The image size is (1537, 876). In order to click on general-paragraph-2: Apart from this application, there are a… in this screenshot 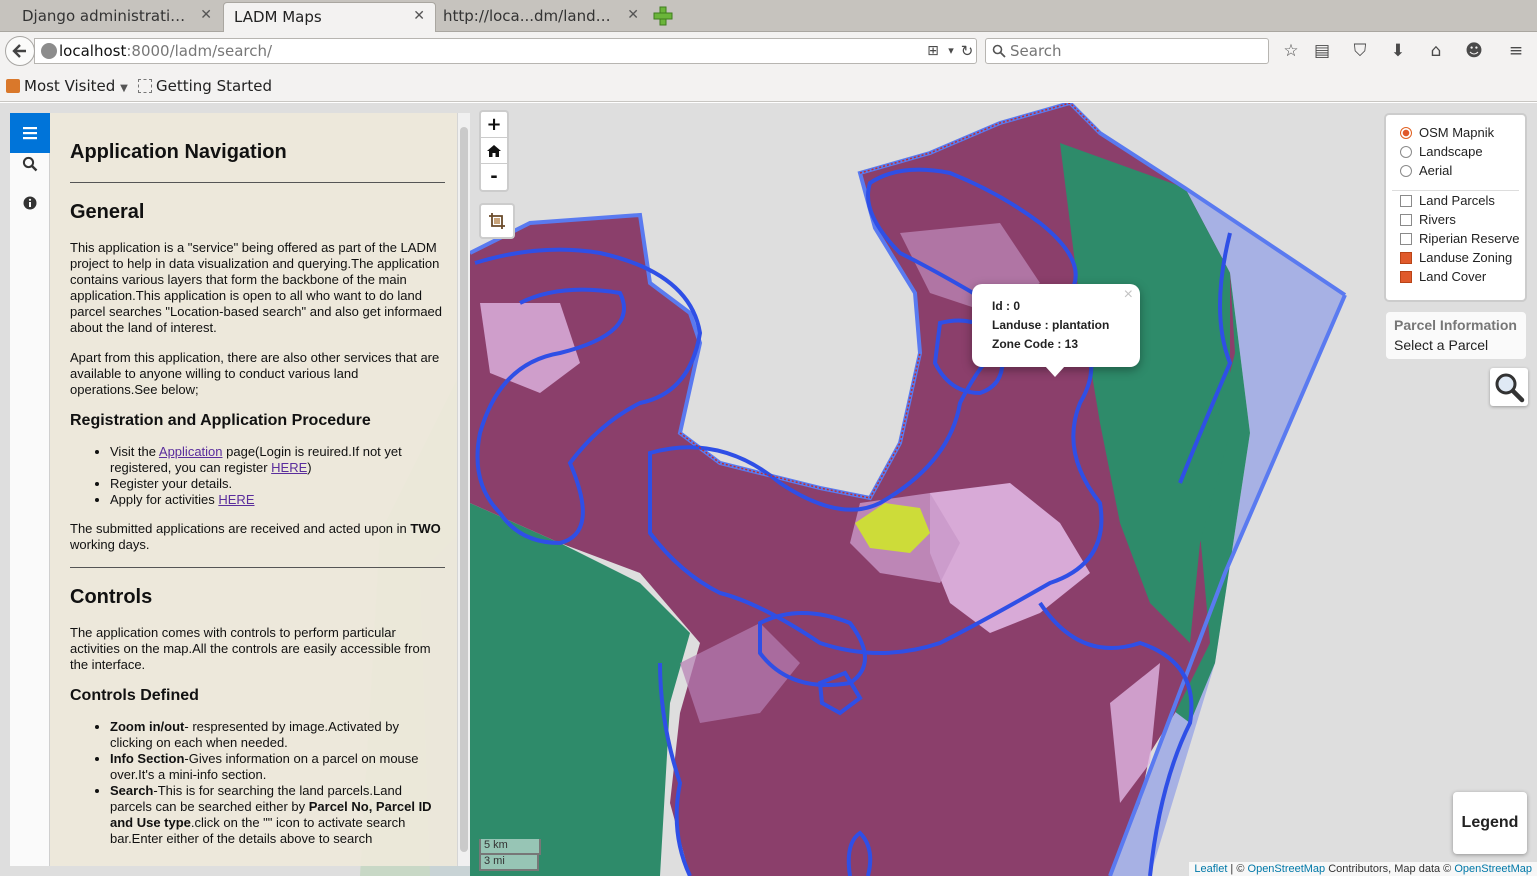, I will do `click(255, 373)`.